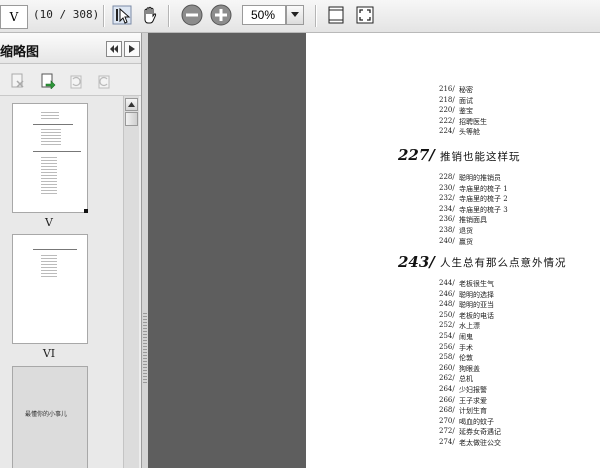 This screenshot has height=468, width=600. Describe the element at coordinates (476, 294) in the screenshot. I see `toc-entry-title: 聪明的选择` at that location.